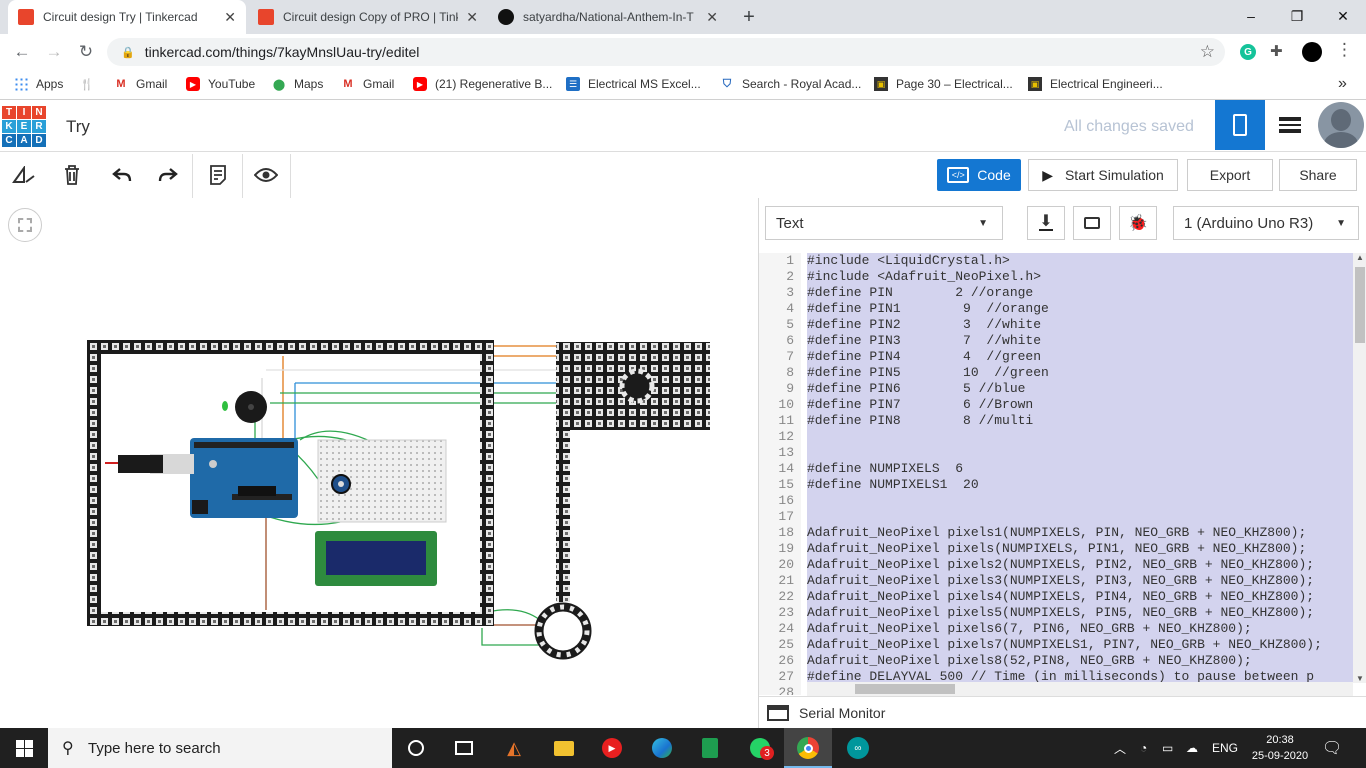  I want to click on bookmark-apps: Apps, so click(38, 84).